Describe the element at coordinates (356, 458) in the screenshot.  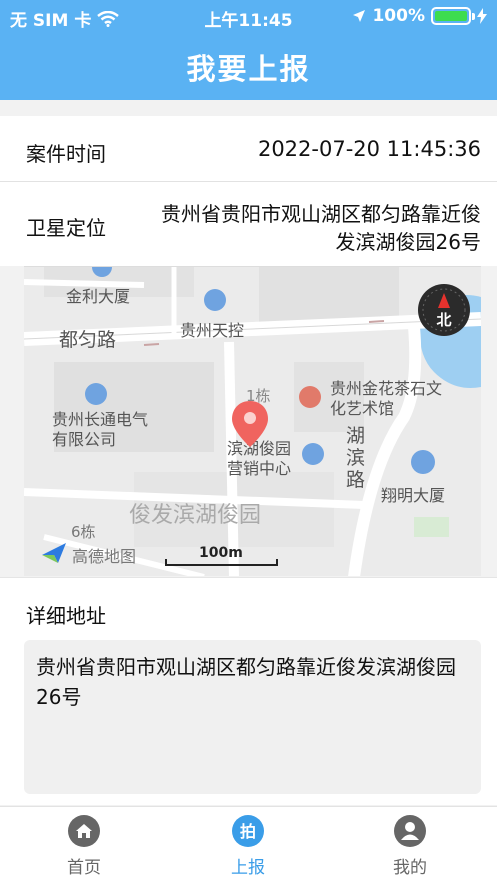
I see `map-label-hubin-road: 湖滨路` at that location.